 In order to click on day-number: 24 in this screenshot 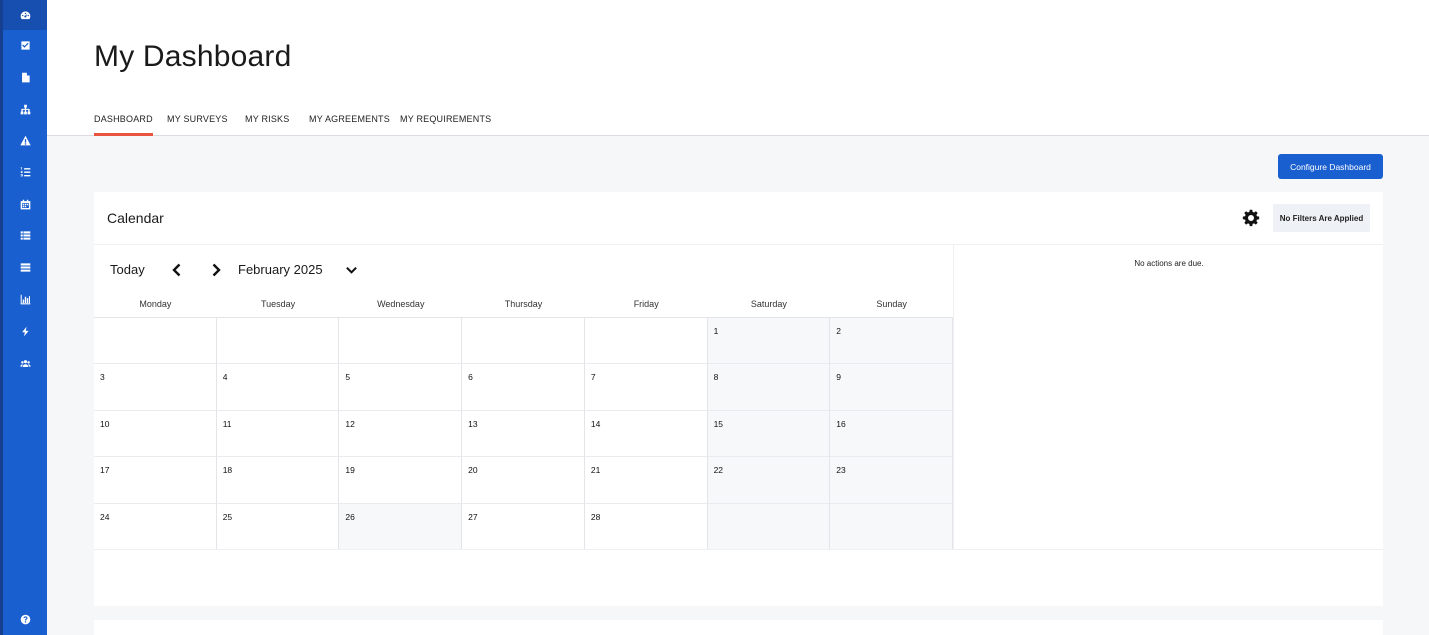, I will do `click(105, 516)`.